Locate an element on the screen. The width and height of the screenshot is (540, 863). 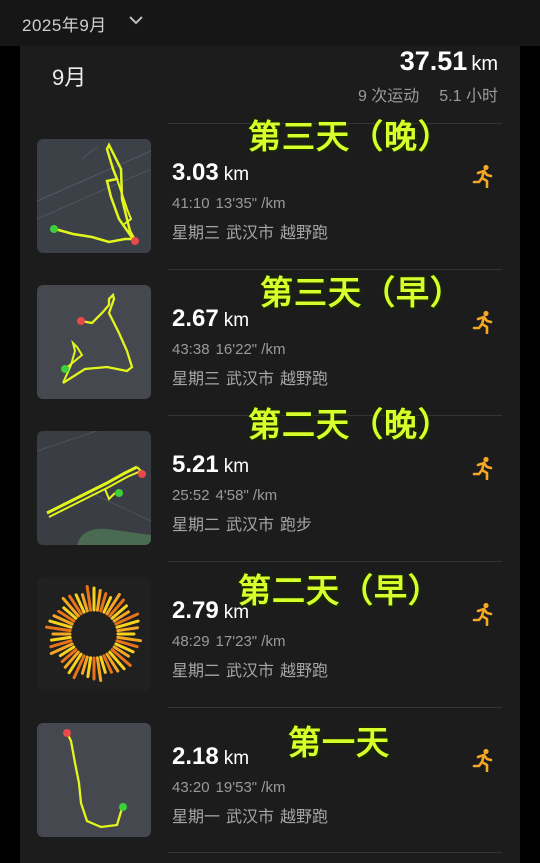
month-picker-bar: 2025年9月 is located at coordinates (270, 23).